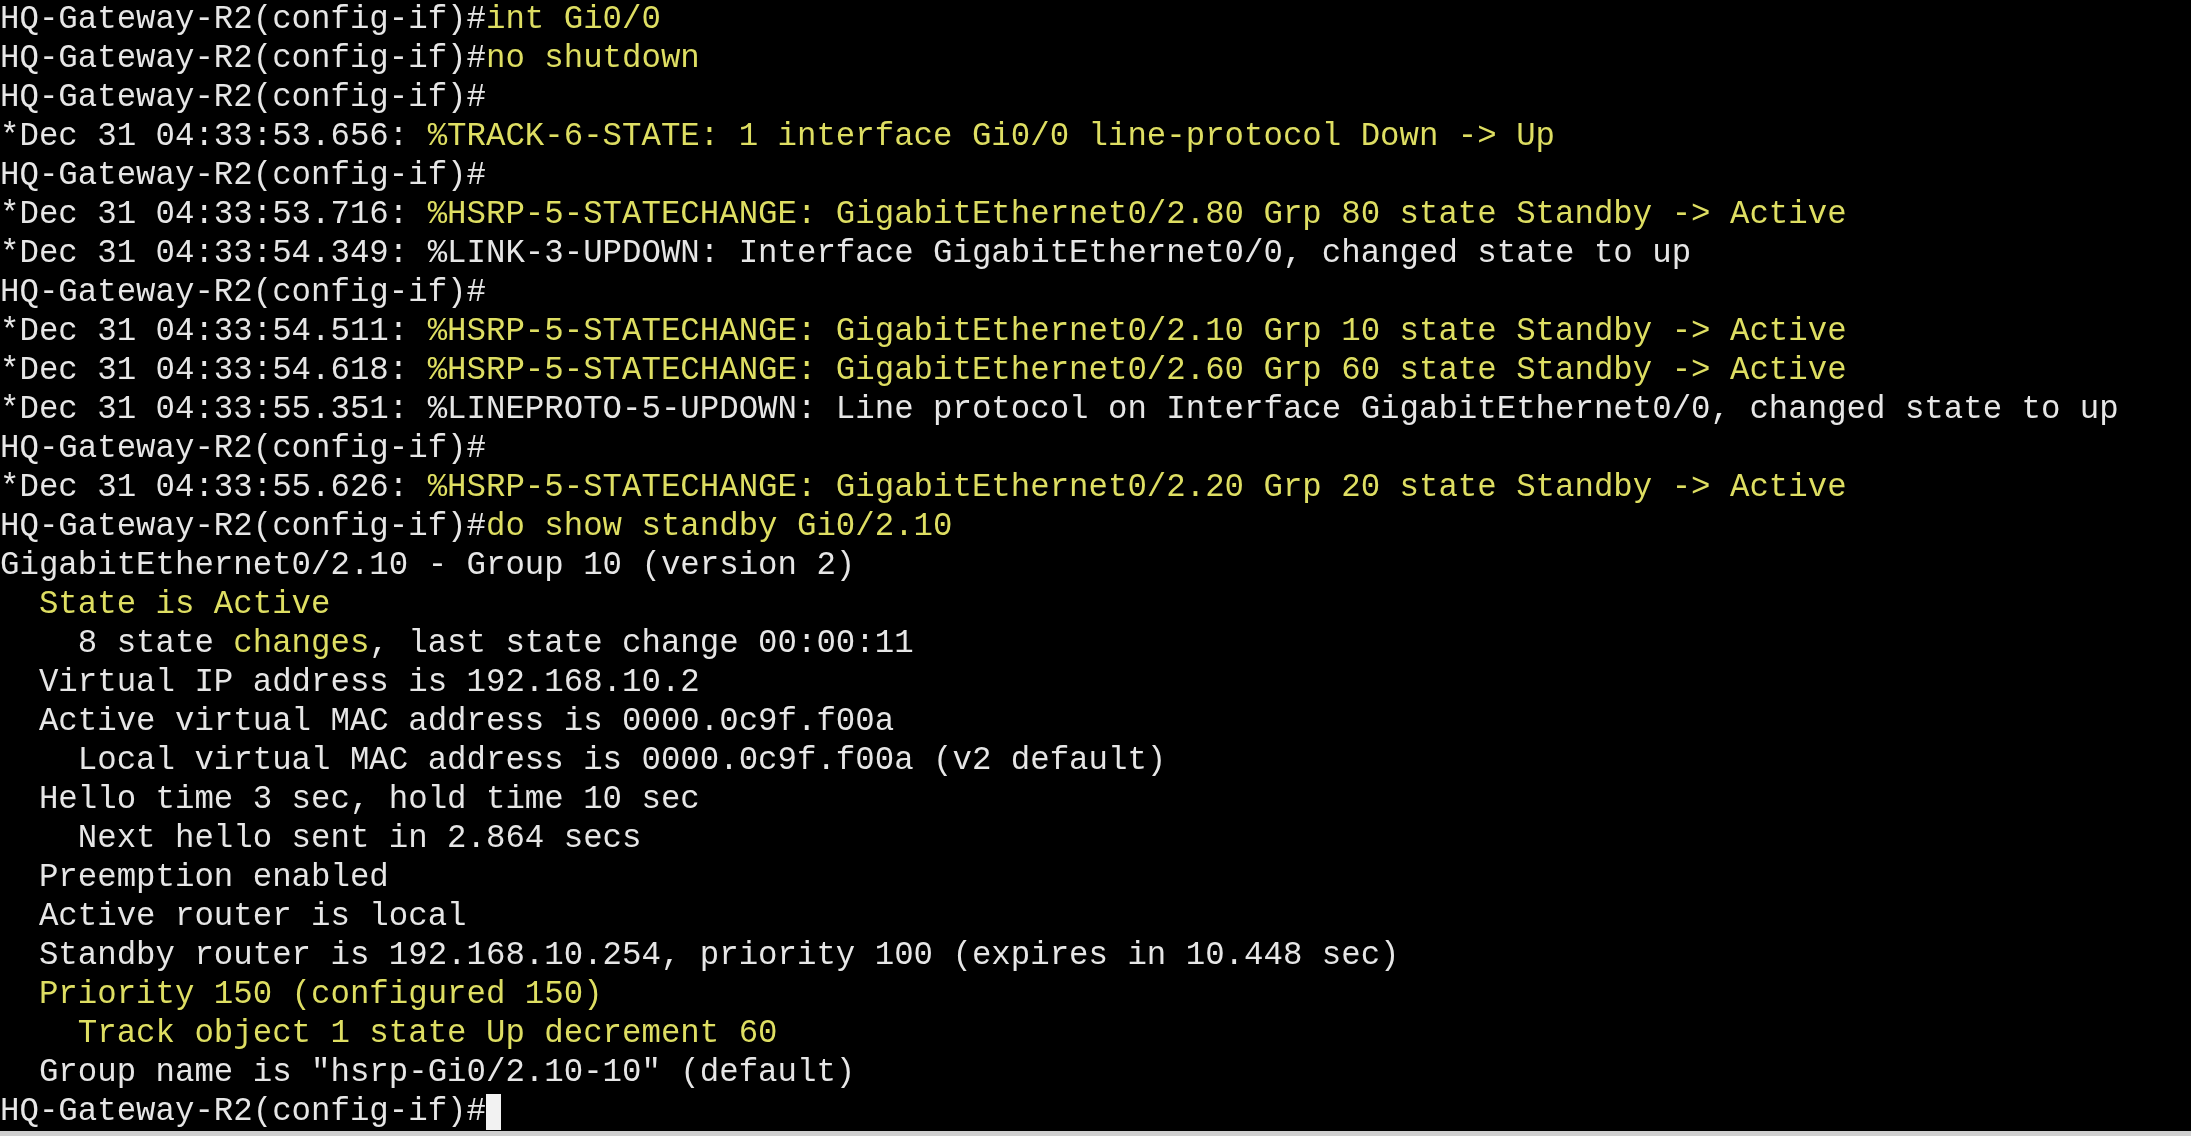  Describe the element at coordinates (301, 643) in the screenshot. I see `highlighted-text: changes` at that location.